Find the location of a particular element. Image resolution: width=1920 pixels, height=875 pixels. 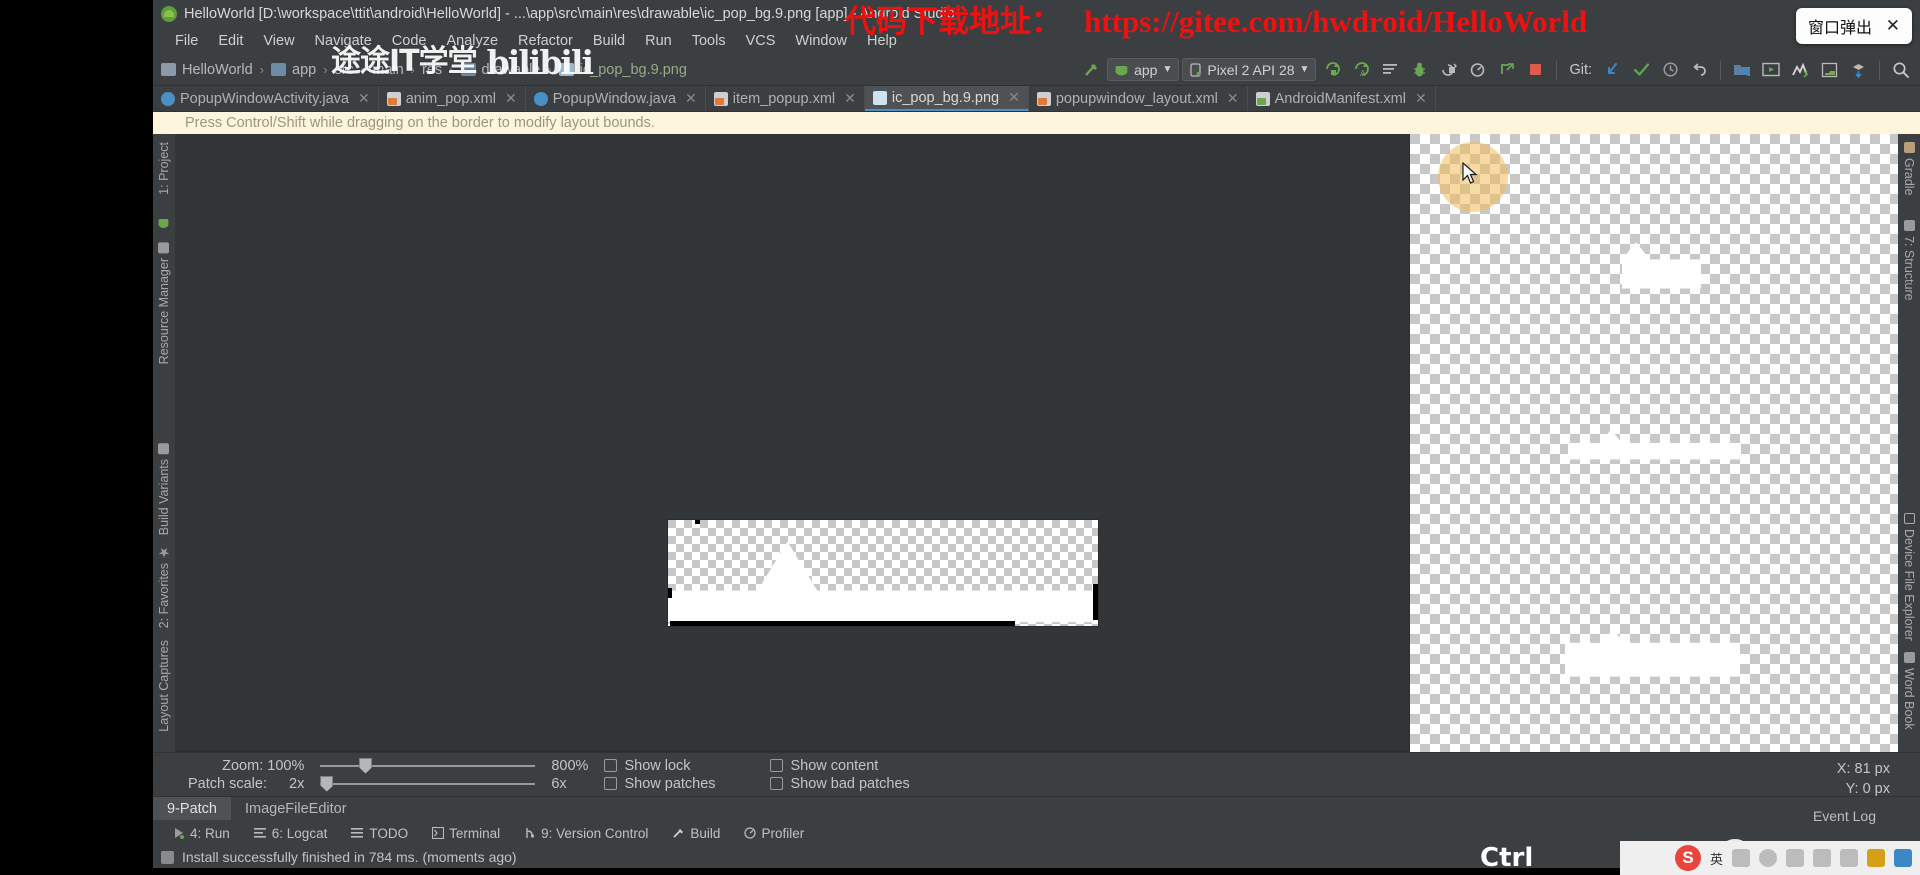

keyboard-icon is located at coordinates (1795, 858).